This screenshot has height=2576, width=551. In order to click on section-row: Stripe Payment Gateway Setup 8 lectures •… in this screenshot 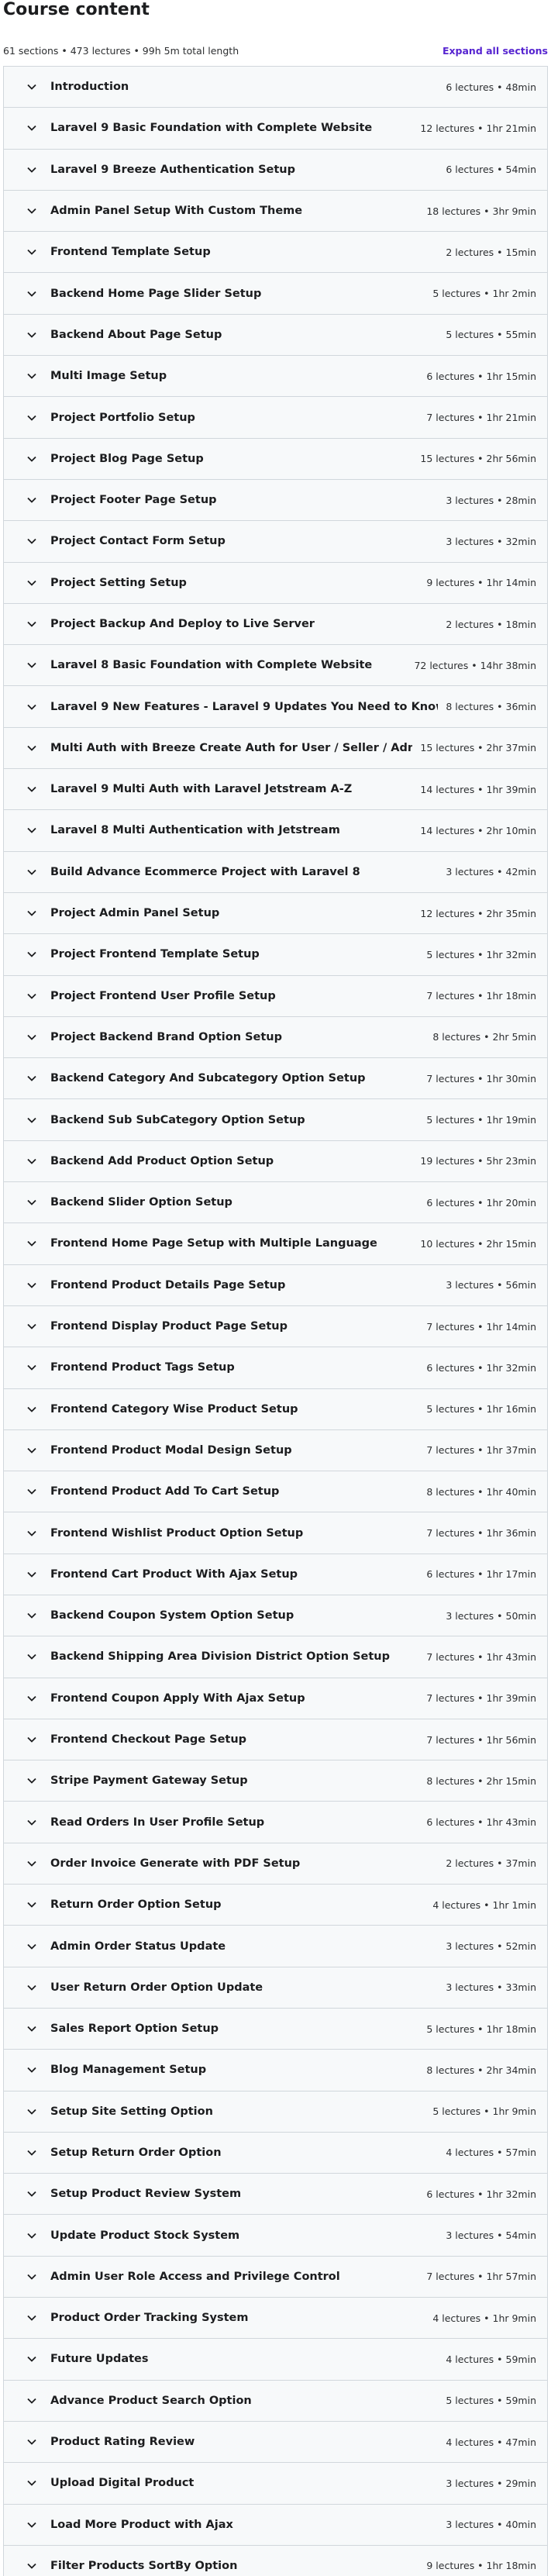, I will do `click(275, 1781)`.